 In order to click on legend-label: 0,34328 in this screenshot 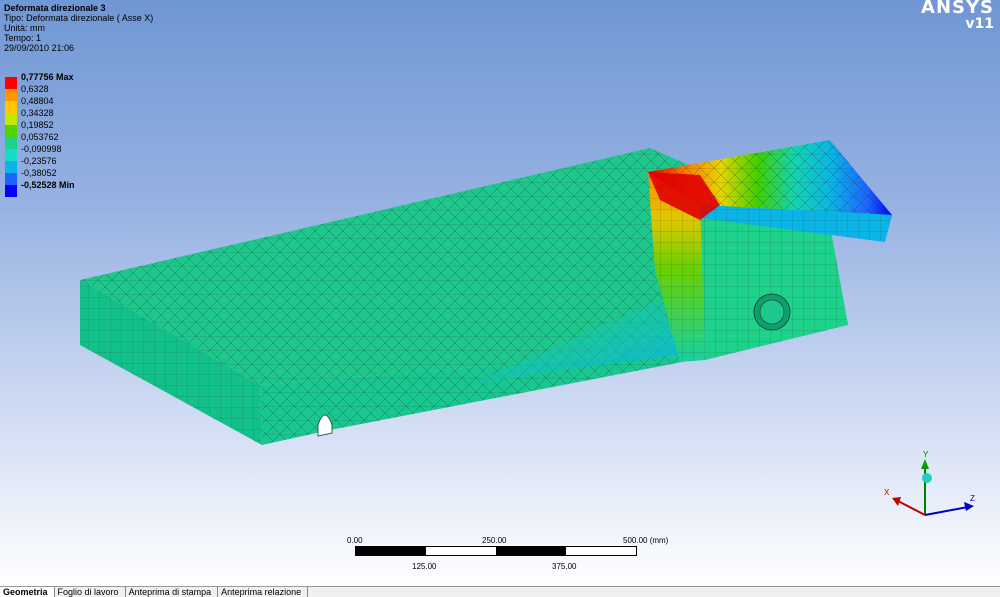, I will do `click(37, 113)`.